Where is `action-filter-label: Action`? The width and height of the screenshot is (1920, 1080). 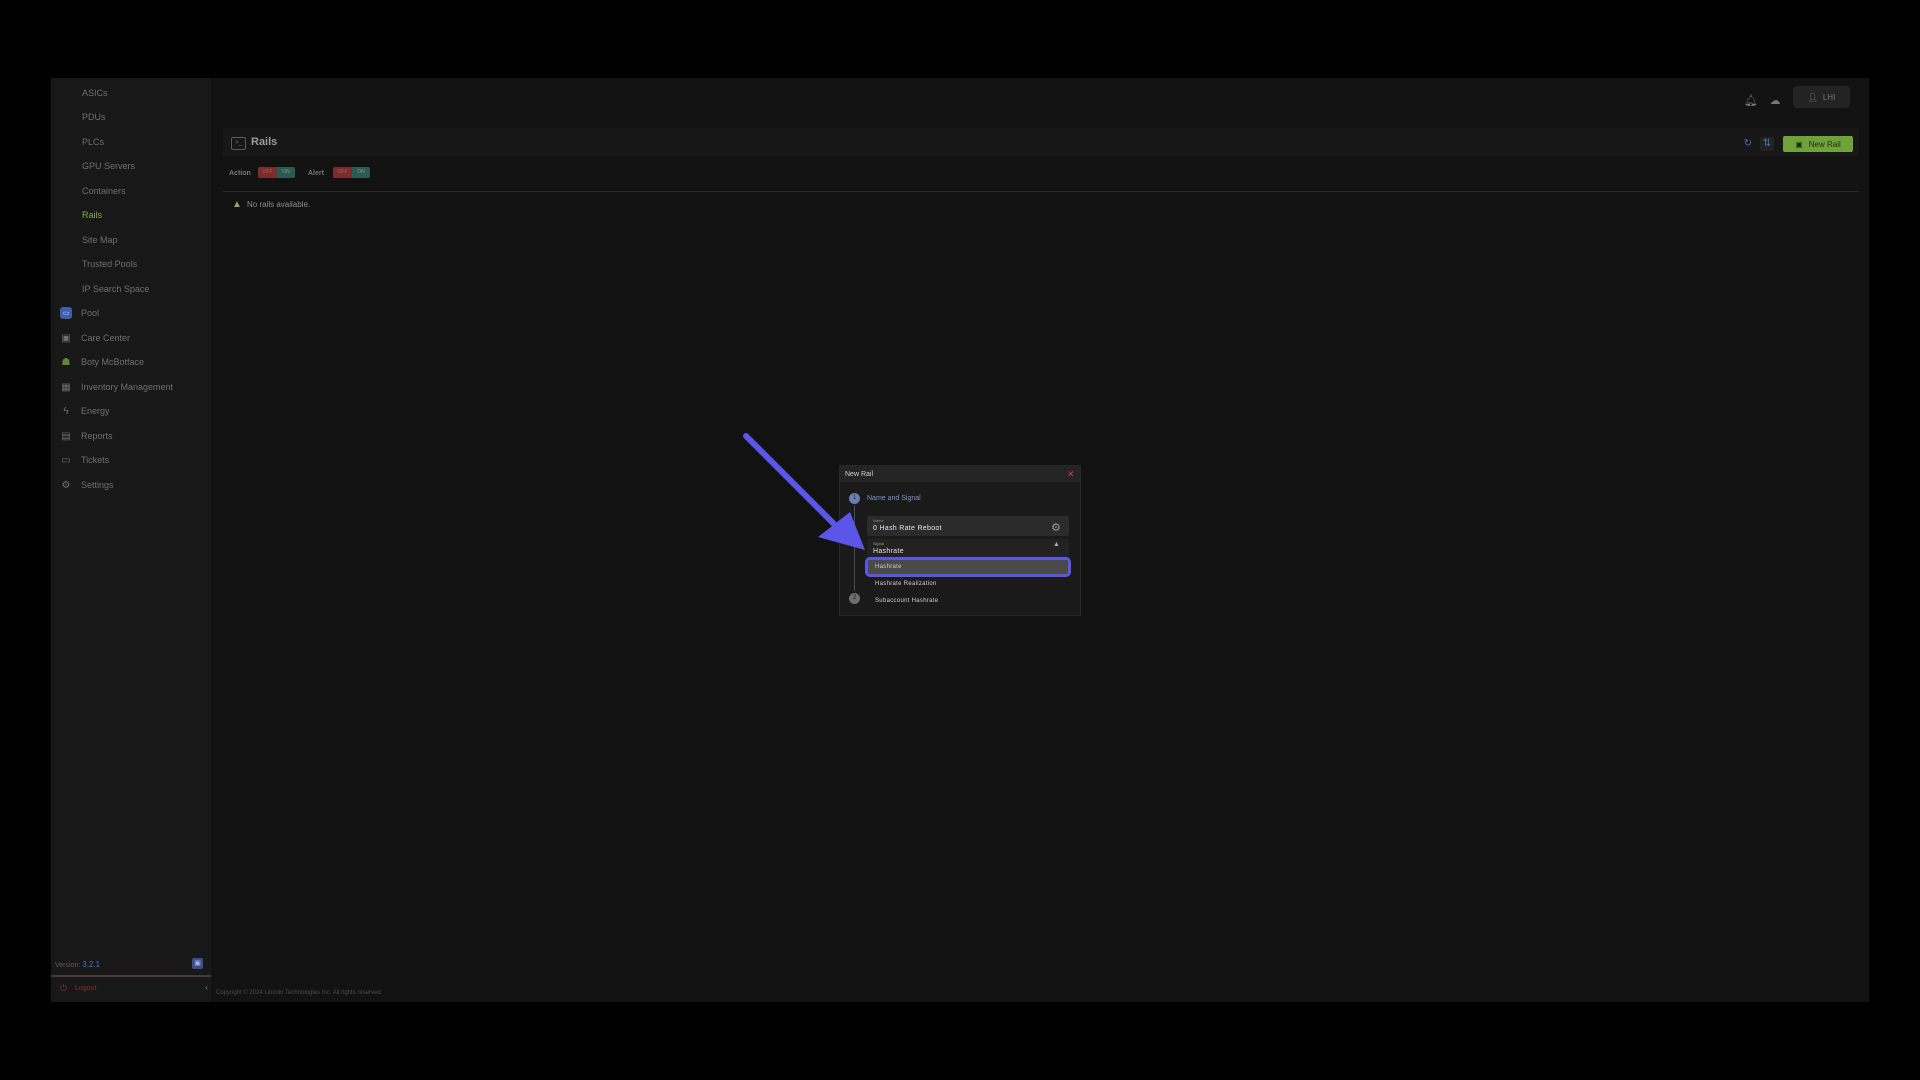 action-filter-label: Action is located at coordinates (240, 173).